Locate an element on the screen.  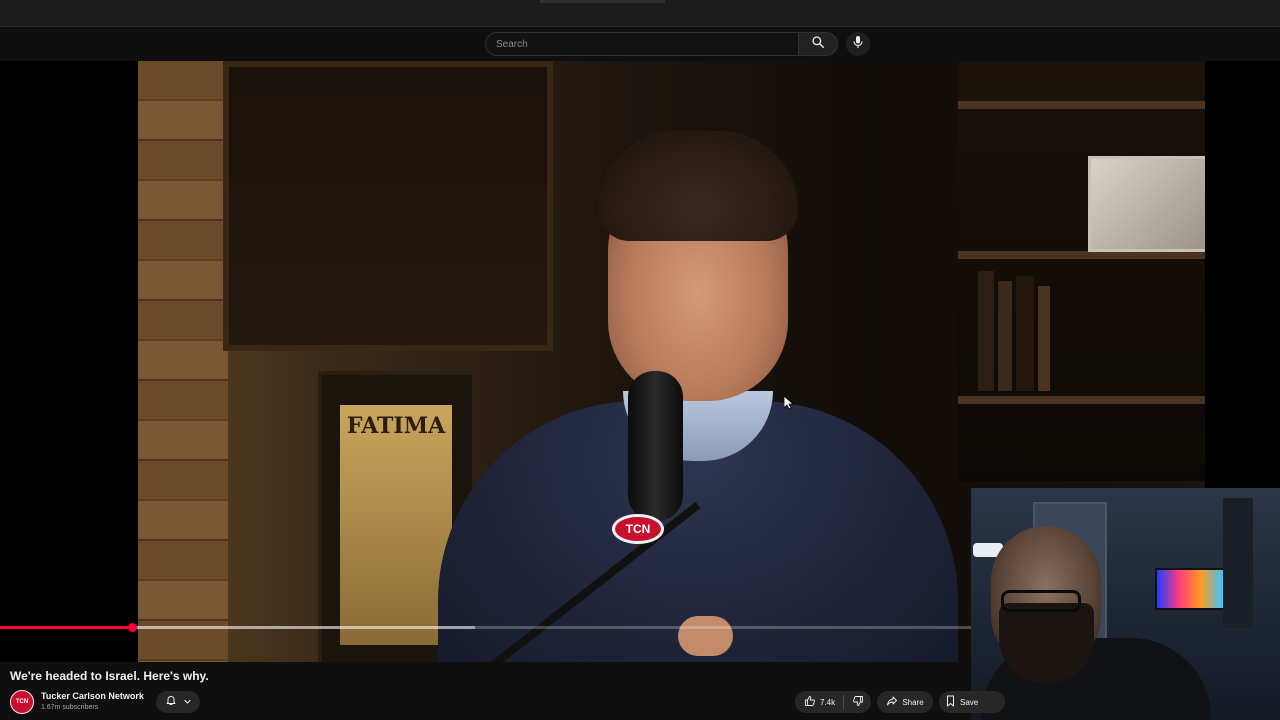
voice-search-button is located at coordinates (858, 44).